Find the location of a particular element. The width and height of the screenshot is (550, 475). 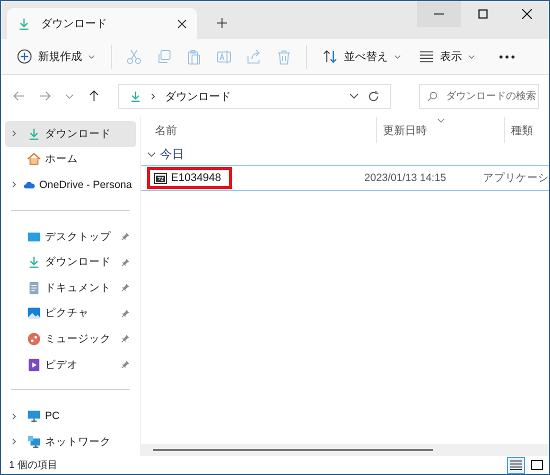

sidebar-item: OneDrive - Persona is located at coordinates (70, 185).